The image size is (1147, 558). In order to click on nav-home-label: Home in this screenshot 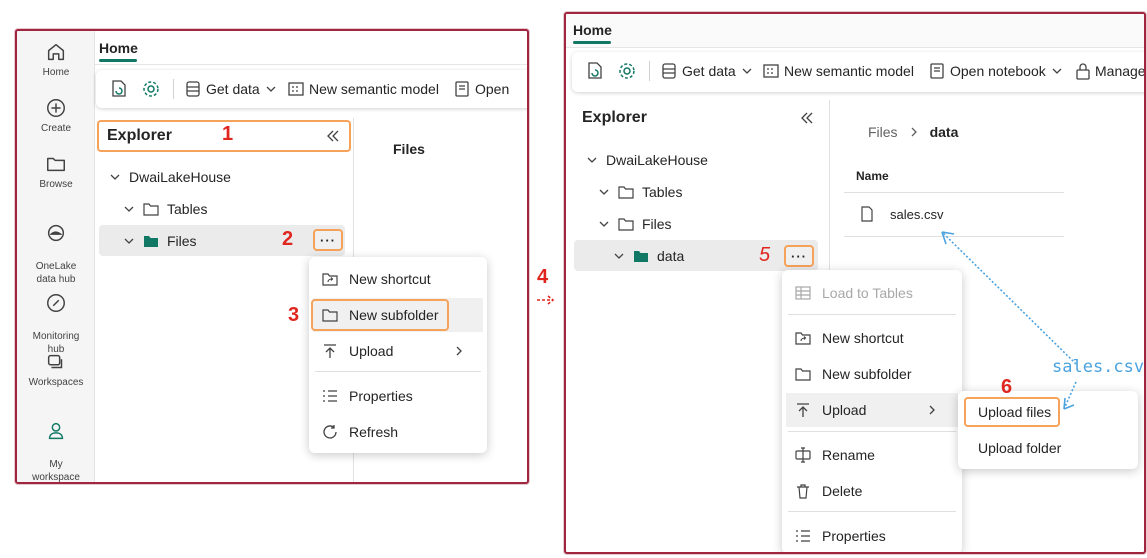, I will do `click(56, 72)`.